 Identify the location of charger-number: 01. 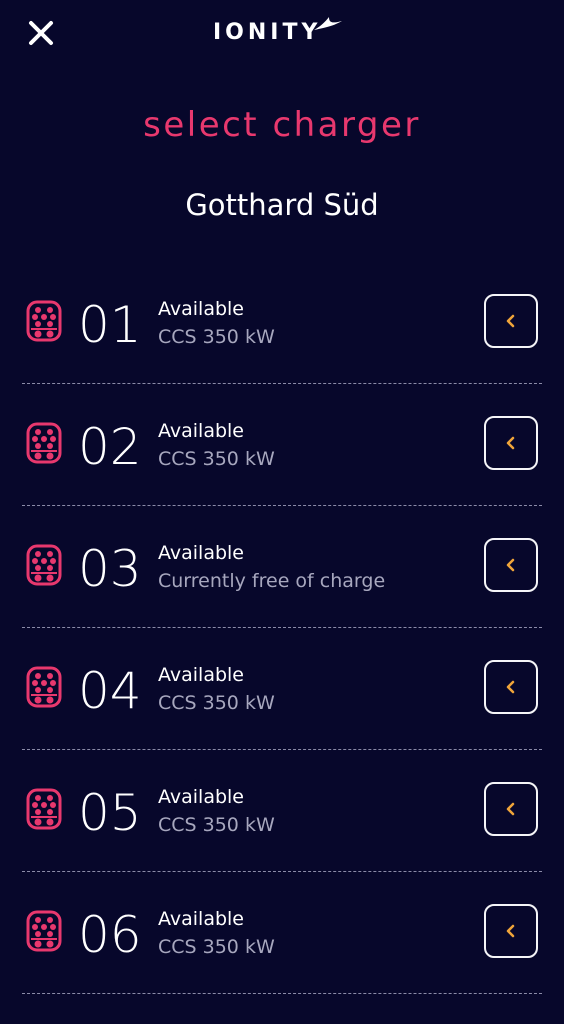
(110, 325).